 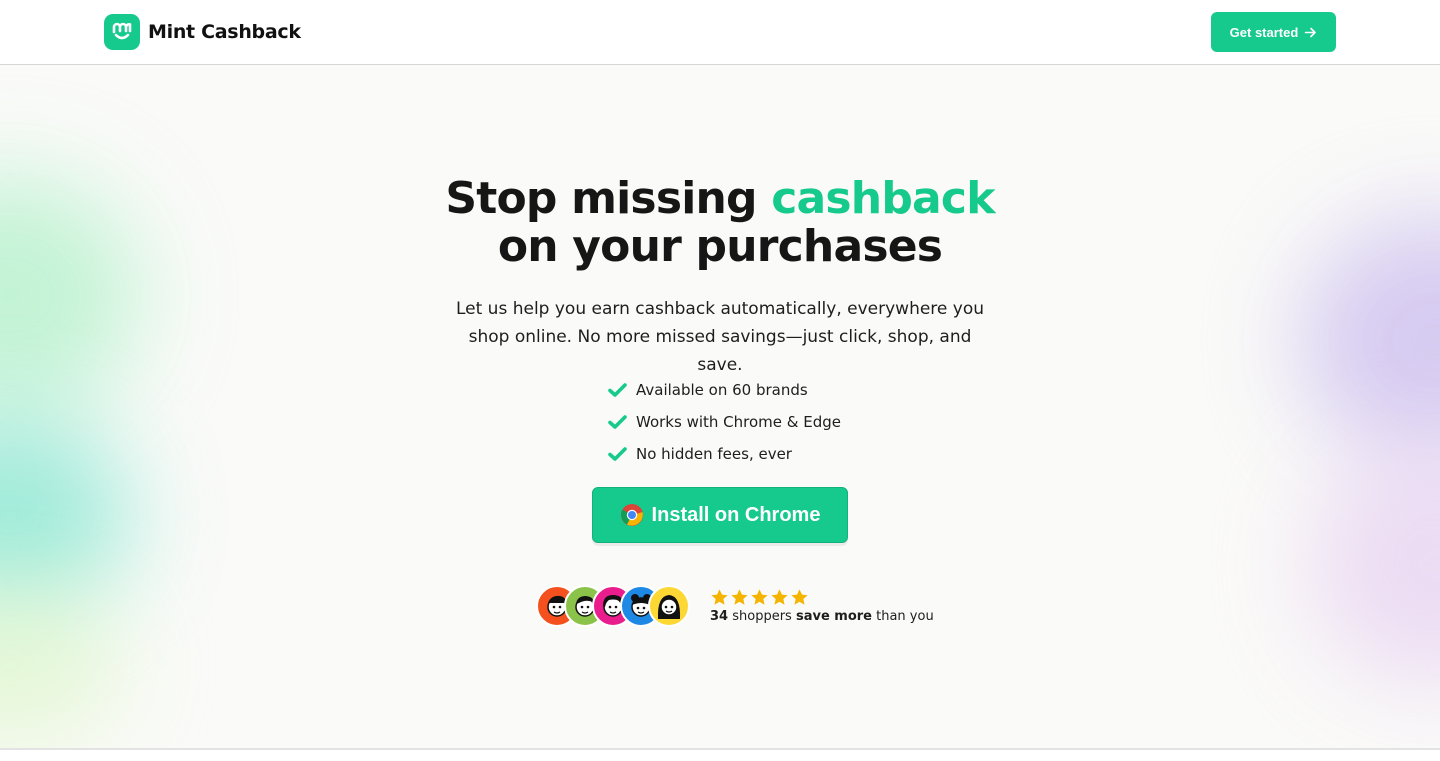 I want to click on hero-title: Stop missing cashback on your purchases, so click(x=720, y=223).